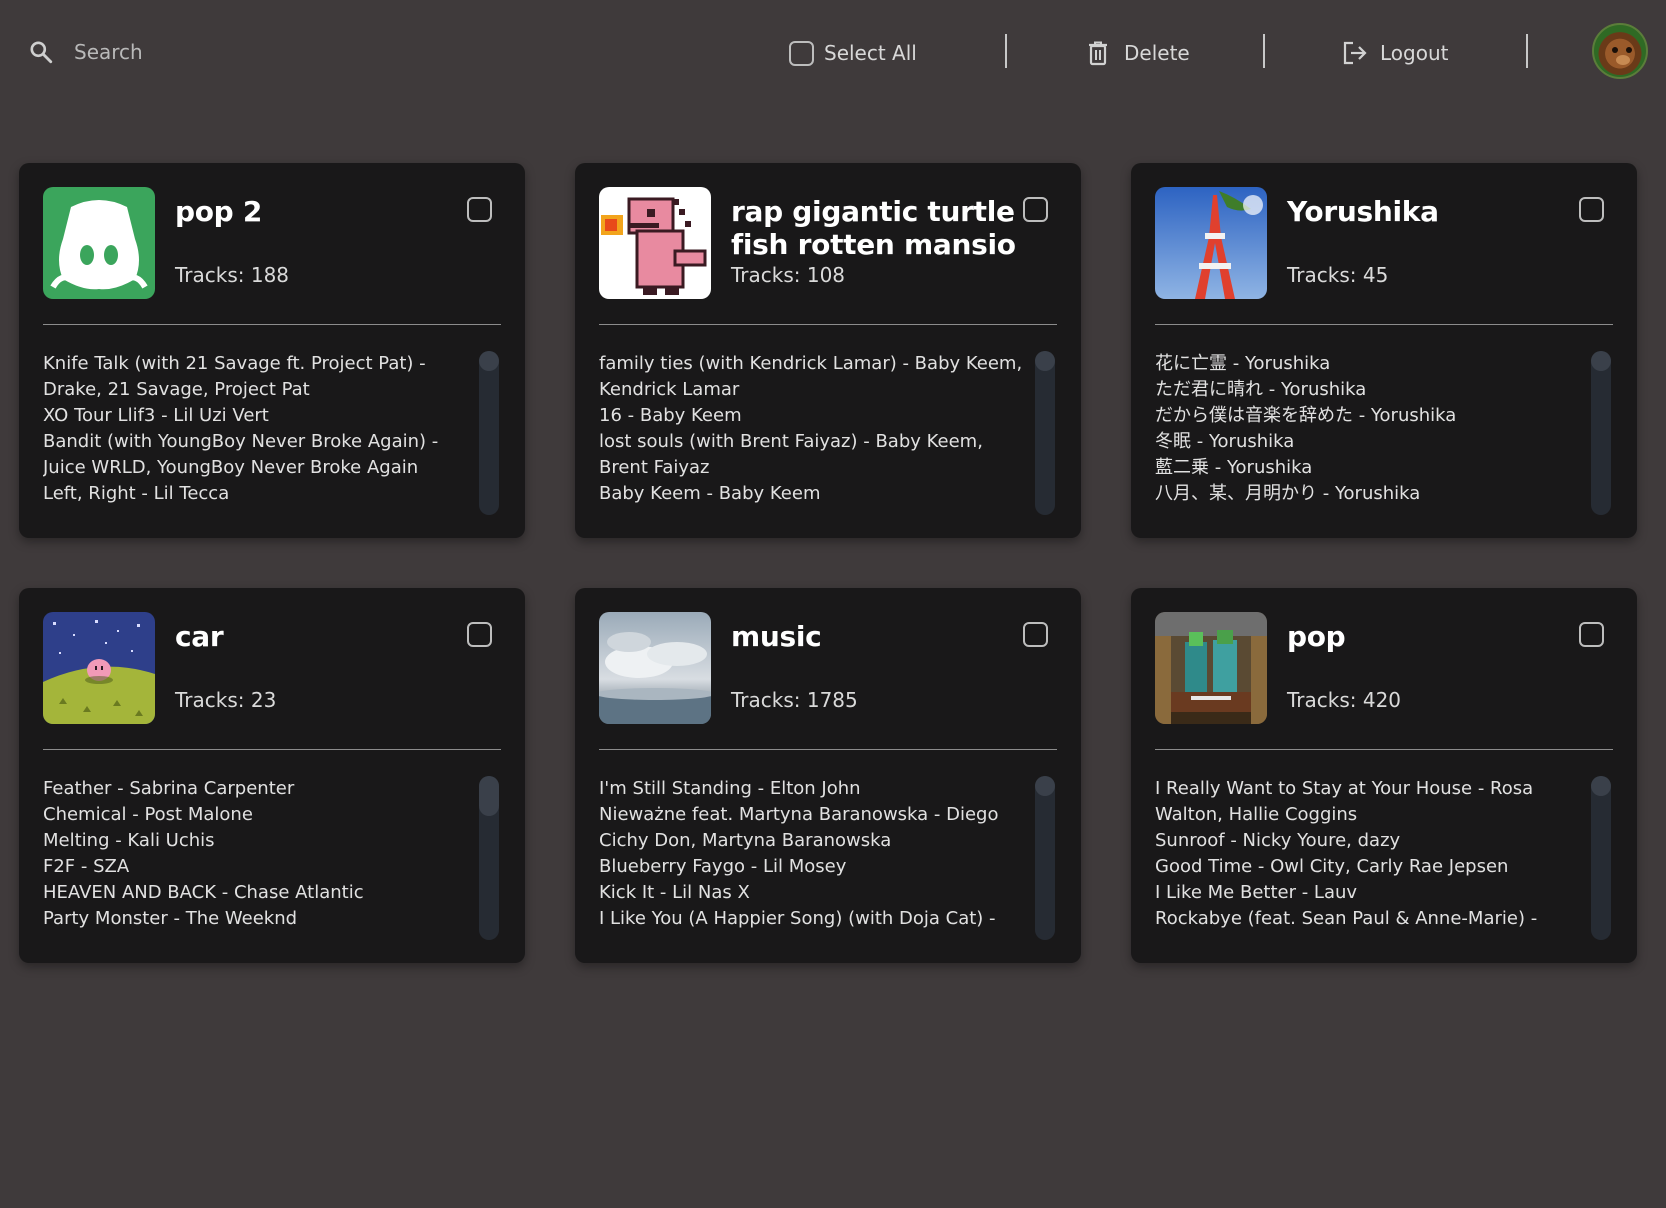  I want to click on track-count: Tracks: 23, so click(226, 700).